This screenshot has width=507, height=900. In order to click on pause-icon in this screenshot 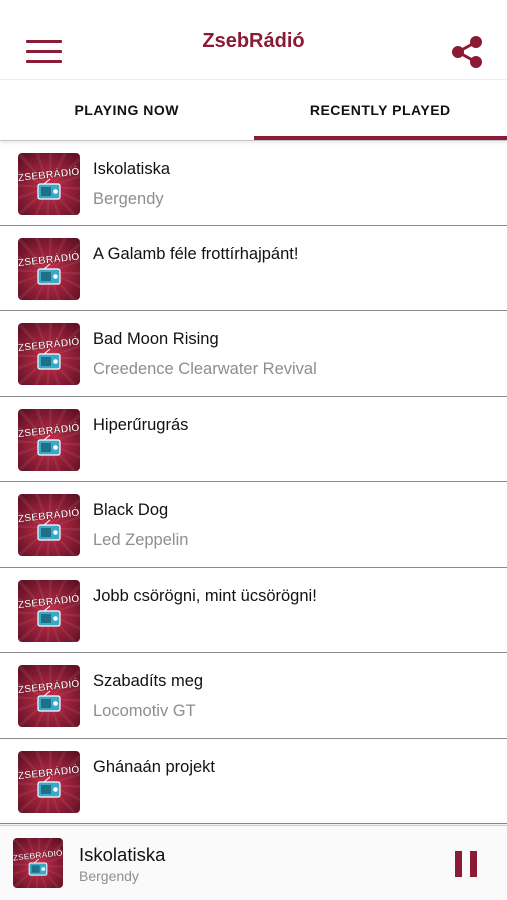, I will do `click(466, 864)`.